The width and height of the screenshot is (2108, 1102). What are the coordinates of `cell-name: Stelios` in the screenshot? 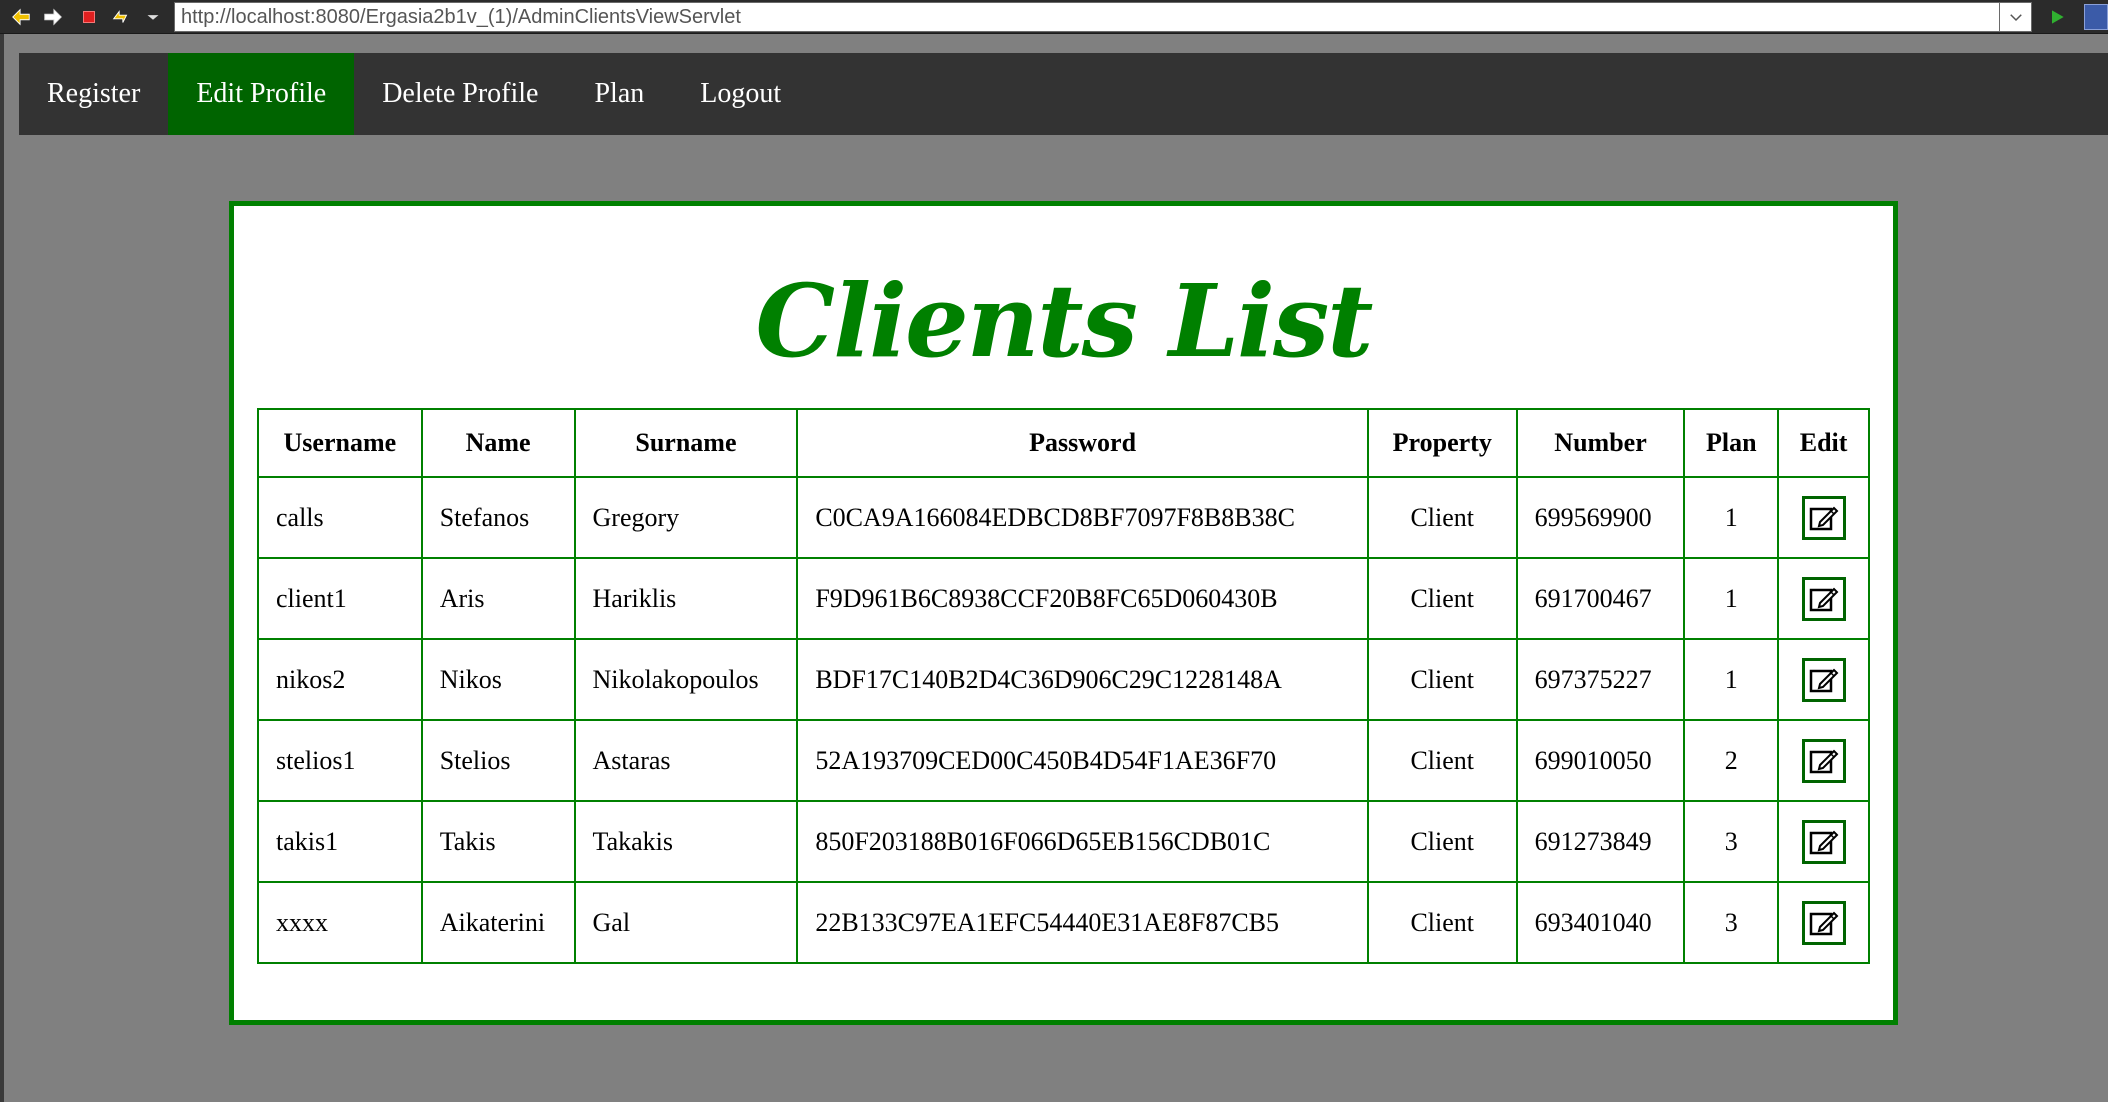 It's located at (498, 760).